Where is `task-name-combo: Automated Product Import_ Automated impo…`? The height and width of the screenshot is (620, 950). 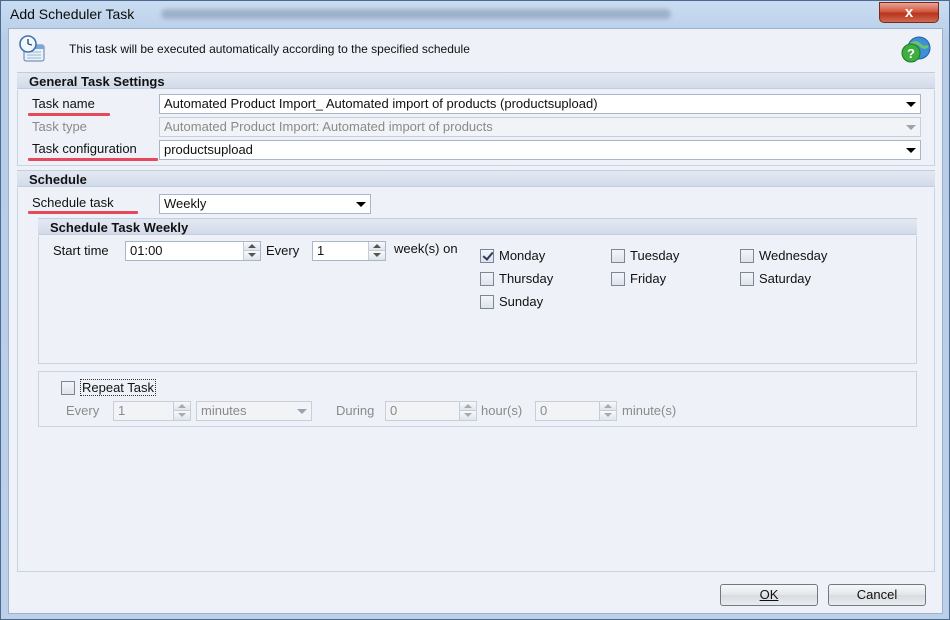 task-name-combo: Automated Product Import_ Automated impo… is located at coordinates (540, 104).